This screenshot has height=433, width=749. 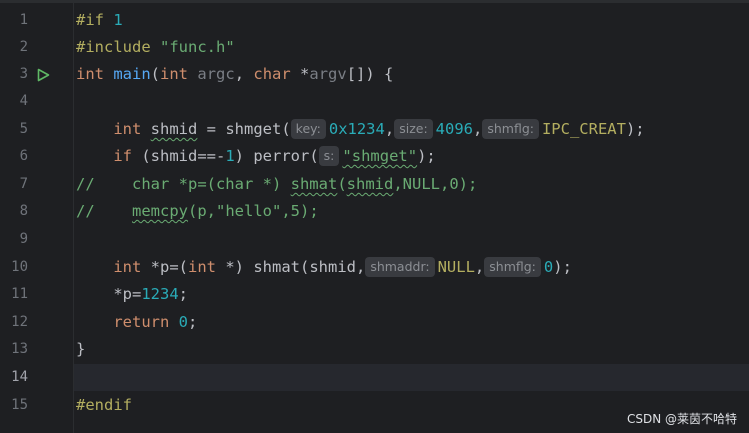 What do you see at coordinates (23, 20) in the screenshot?
I see `line-number: 1` at bounding box center [23, 20].